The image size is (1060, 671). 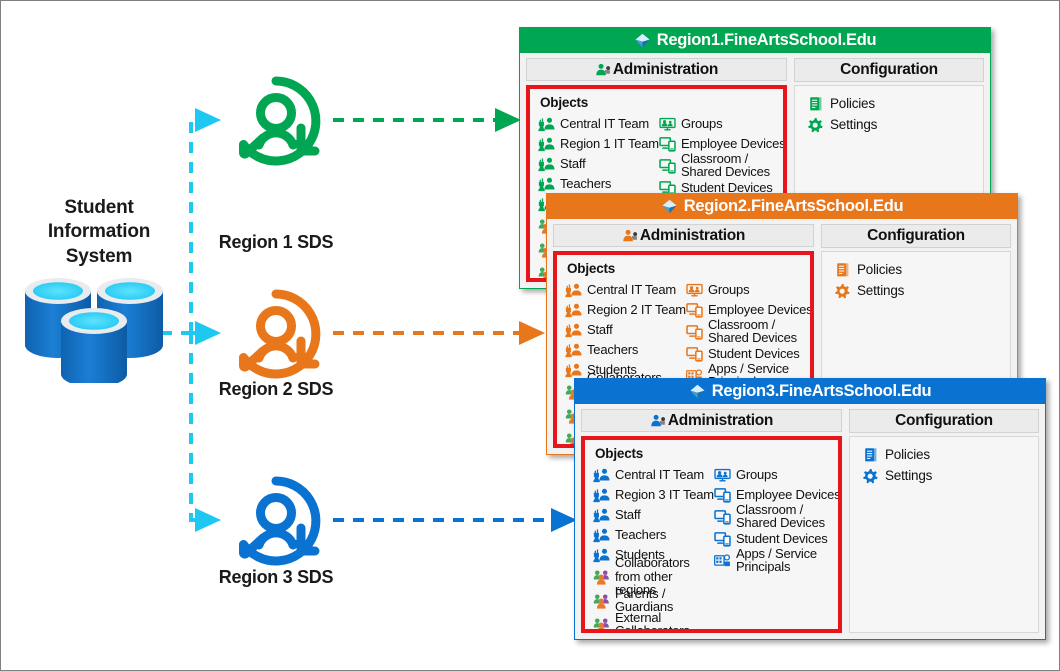 I want to click on region1-window-configuration-label: Configuration, so click(x=889, y=69).